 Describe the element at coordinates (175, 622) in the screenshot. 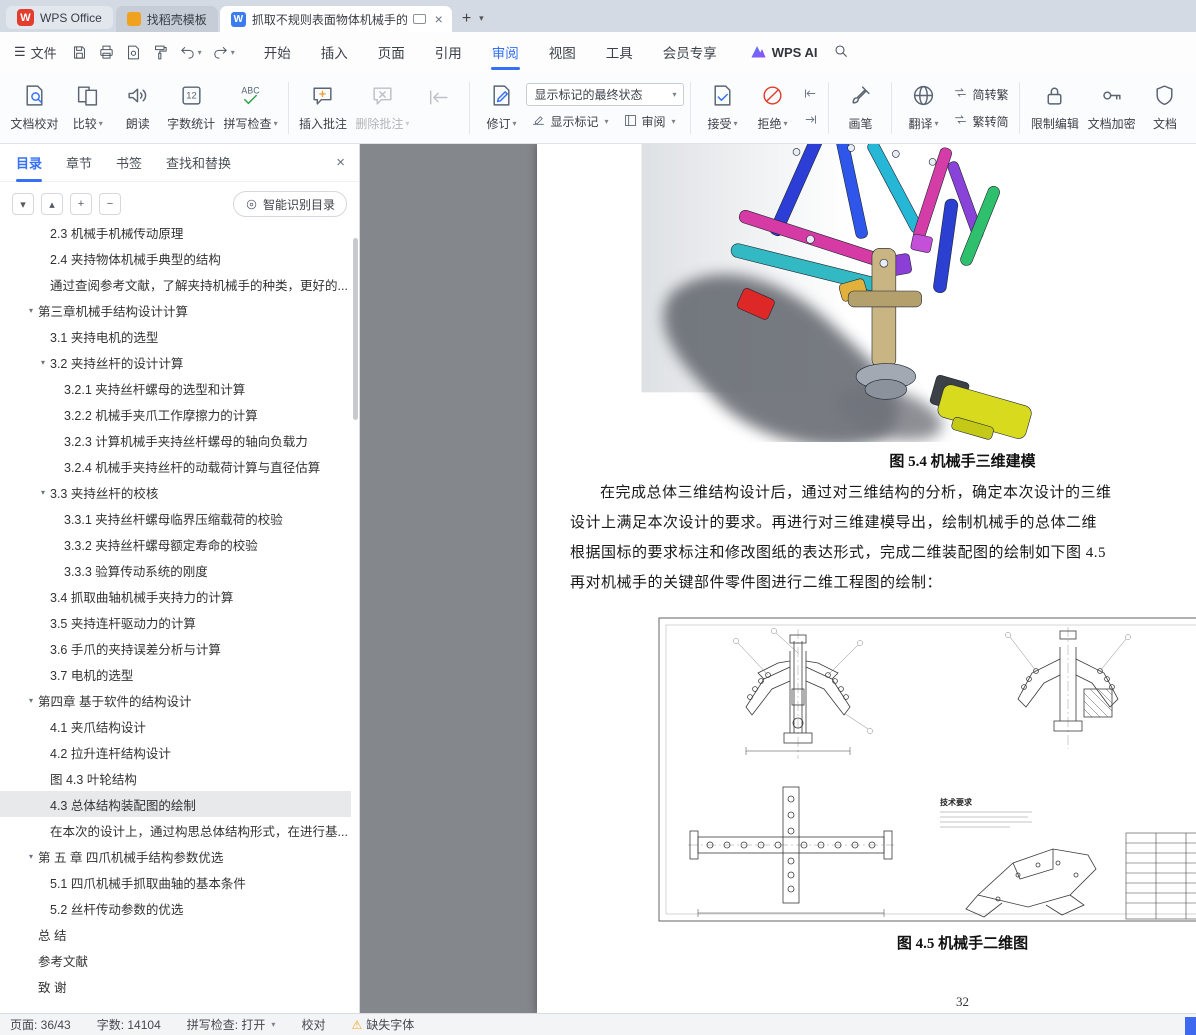

I see `toc-item: 3.5 夹持连杆驱动力的计算` at that location.